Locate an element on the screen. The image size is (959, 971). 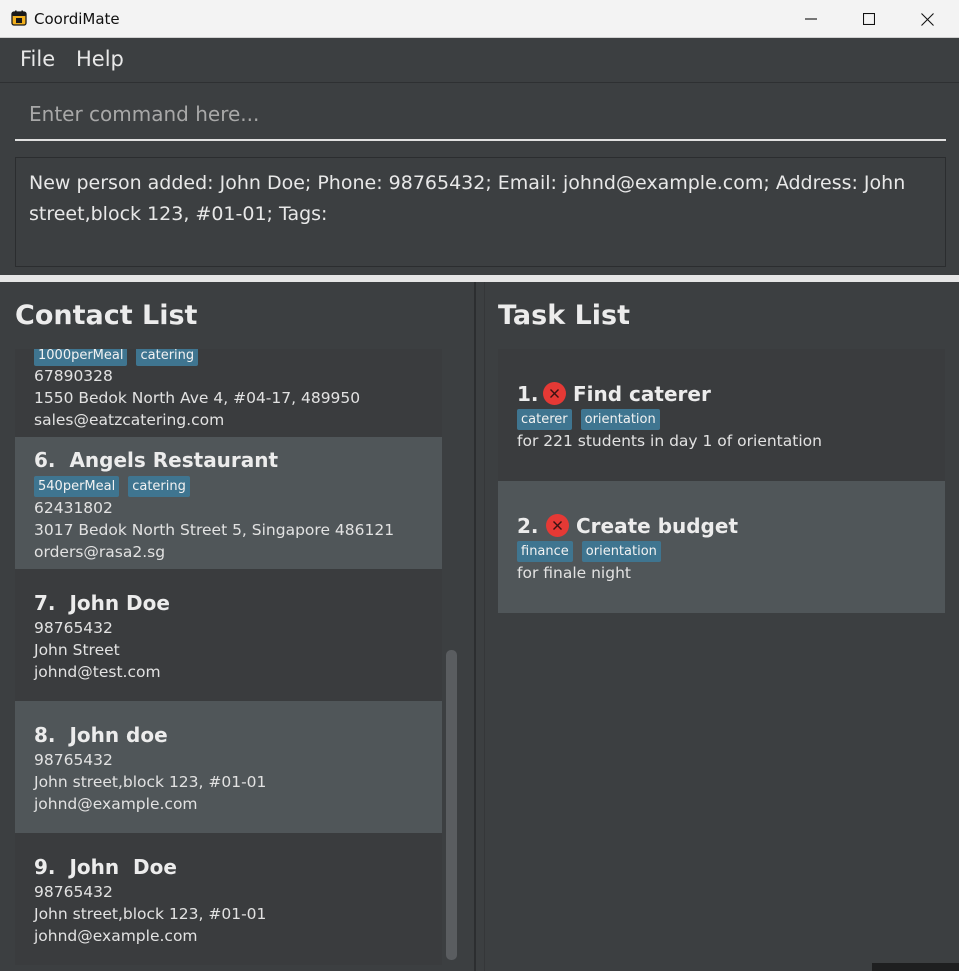
contact-name: 7. John Doe is located at coordinates (102, 603).